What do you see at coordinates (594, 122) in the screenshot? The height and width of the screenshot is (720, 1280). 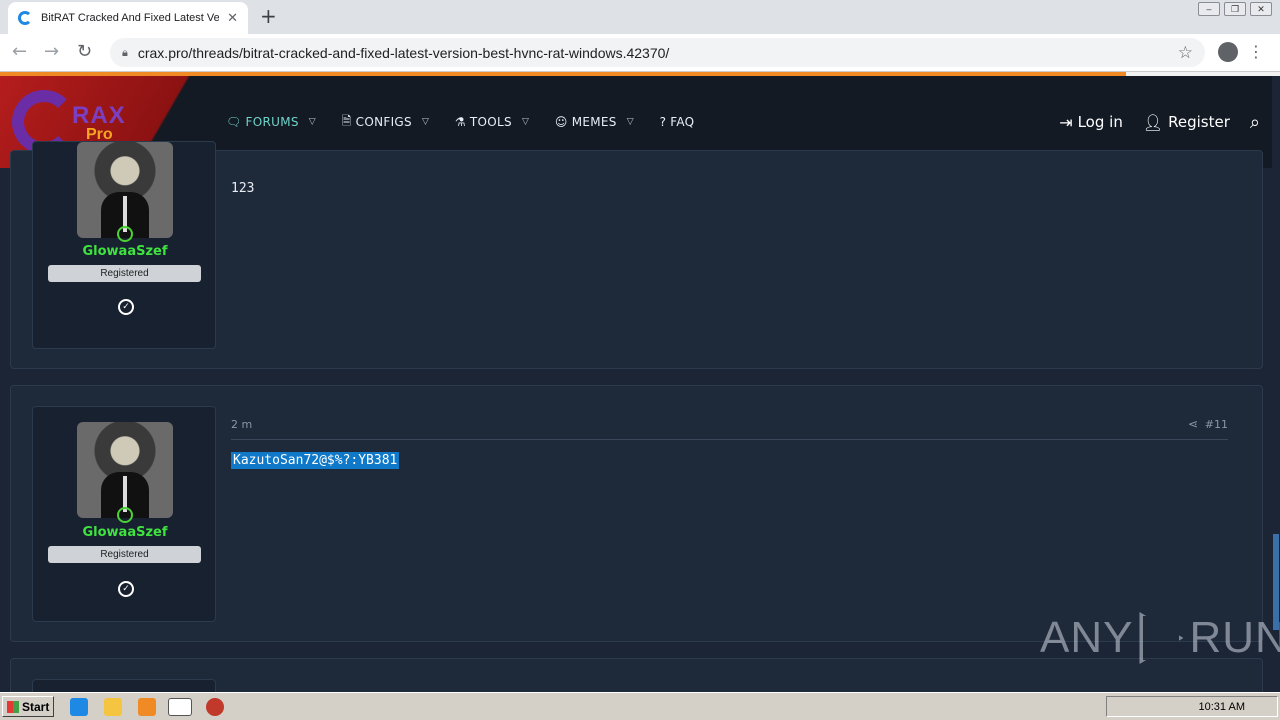 I see `nav-memes-label: MEMES` at bounding box center [594, 122].